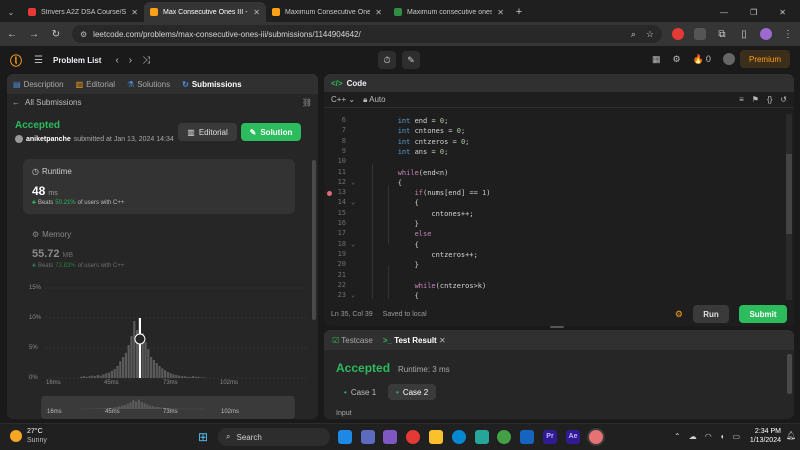 The width and height of the screenshot is (800, 450). Describe the element at coordinates (271, 132) in the screenshot. I see `solution-button: ✎ Solution` at that location.